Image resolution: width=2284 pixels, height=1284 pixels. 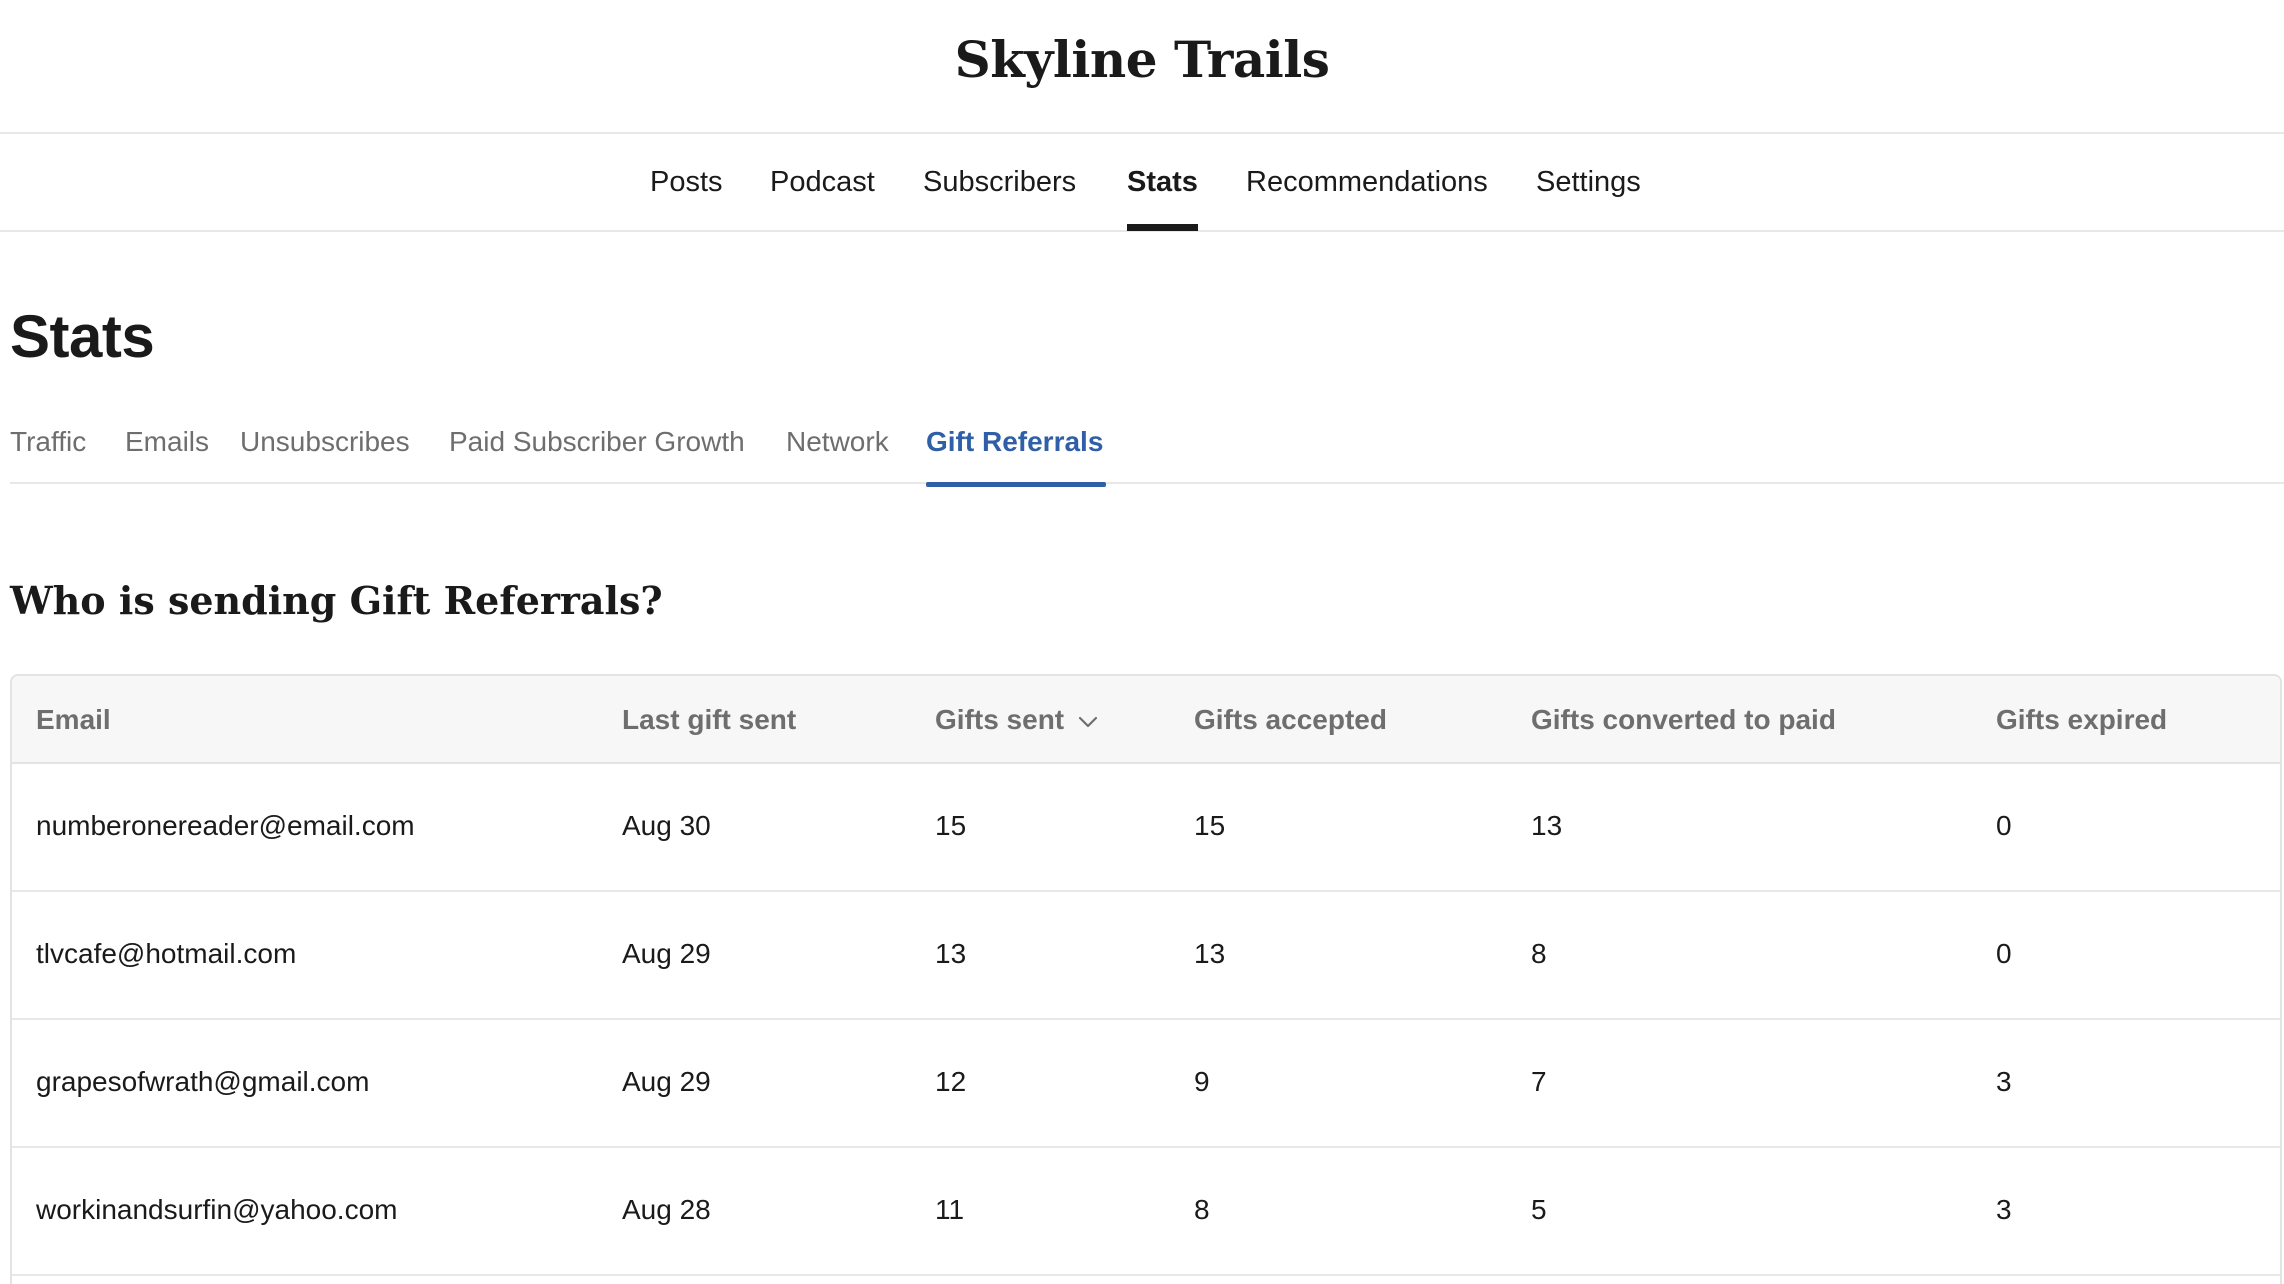 What do you see at coordinates (709, 720) in the screenshot?
I see `column-header-last-gift-sent: Last gift sent` at bounding box center [709, 720].